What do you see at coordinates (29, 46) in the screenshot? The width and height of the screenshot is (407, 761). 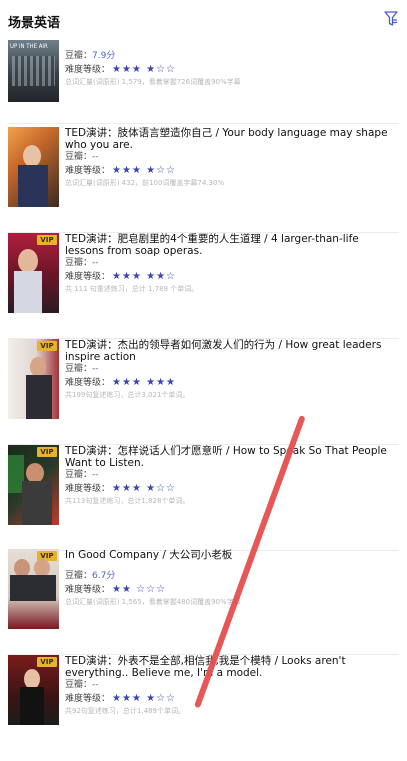 I see `thumbnail-caption: UP IN THE AIR` at bounding box center [29, 46].